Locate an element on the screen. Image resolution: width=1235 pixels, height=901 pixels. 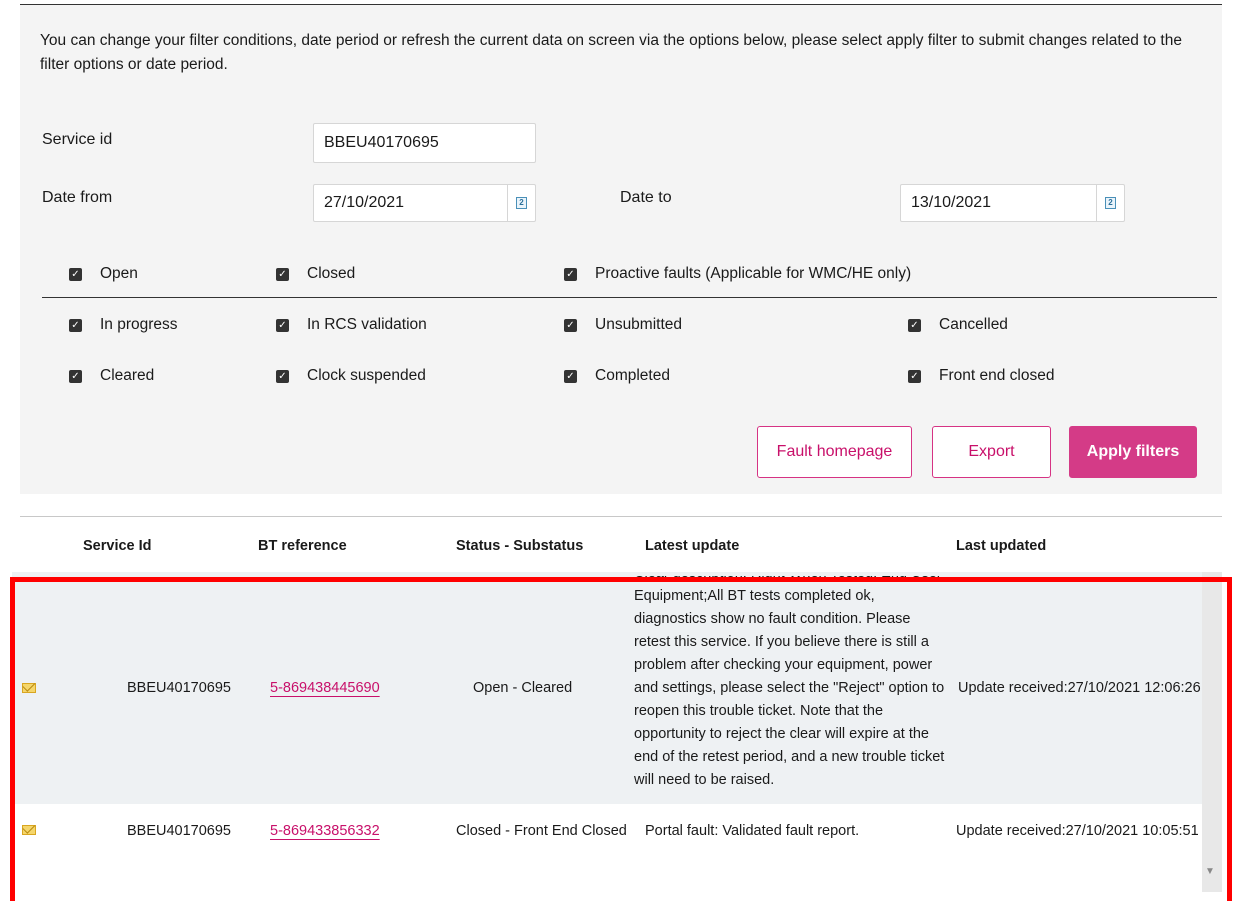
date-from-calendar-button: 2 is located at coordinates (521, 203).